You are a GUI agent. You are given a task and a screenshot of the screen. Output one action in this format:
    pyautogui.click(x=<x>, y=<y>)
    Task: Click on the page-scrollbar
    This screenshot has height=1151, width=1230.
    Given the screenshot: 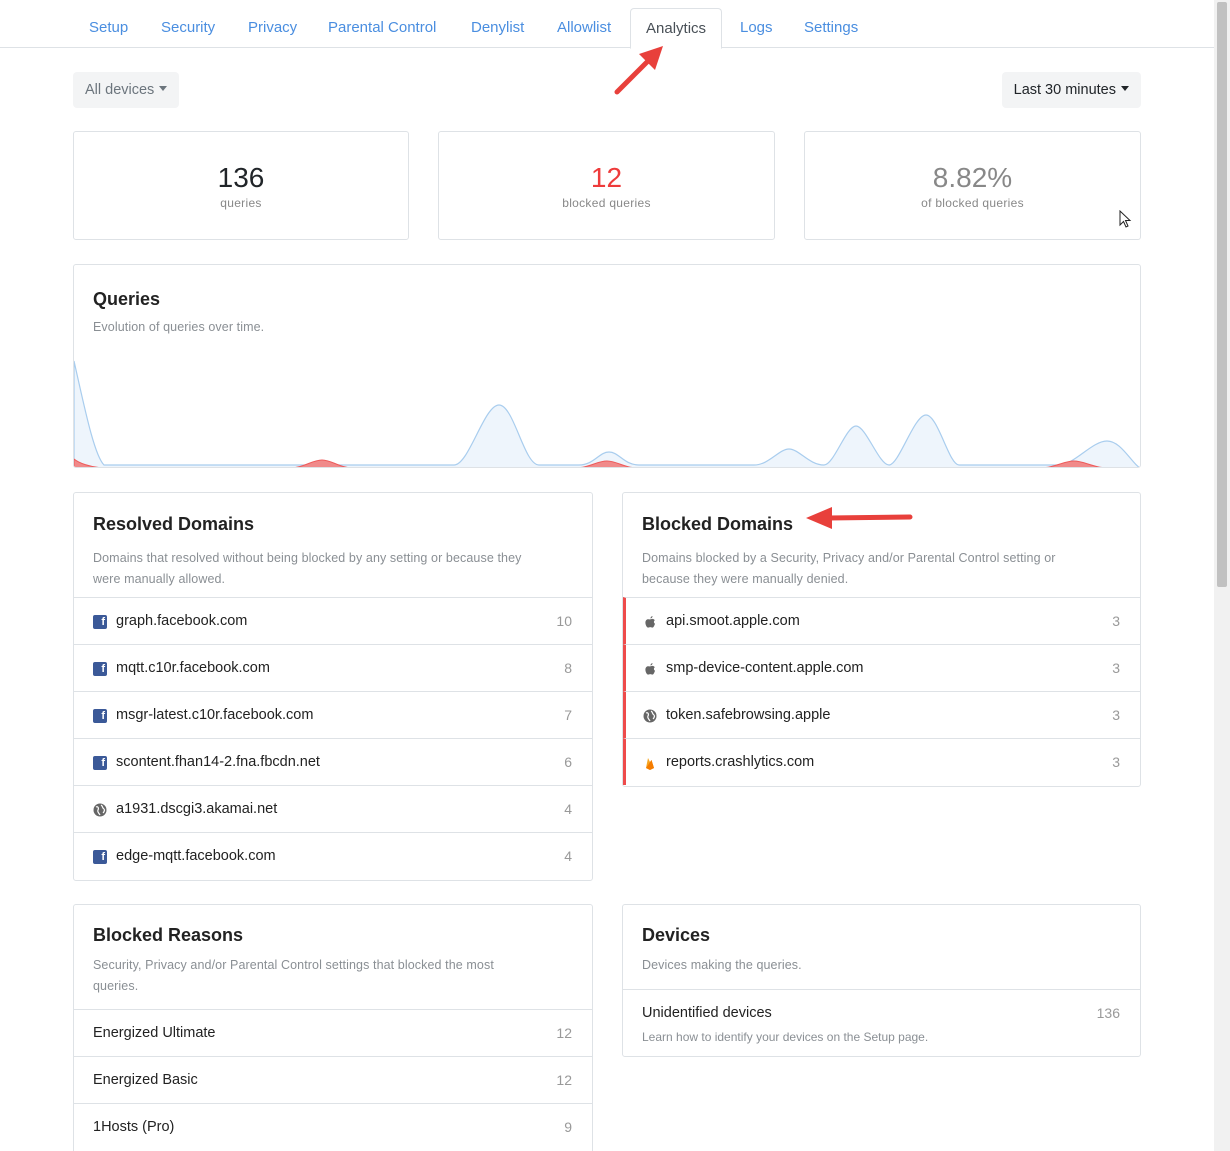 What is the action you would take?
    pyautogui.click(x=1222, y=575)
    